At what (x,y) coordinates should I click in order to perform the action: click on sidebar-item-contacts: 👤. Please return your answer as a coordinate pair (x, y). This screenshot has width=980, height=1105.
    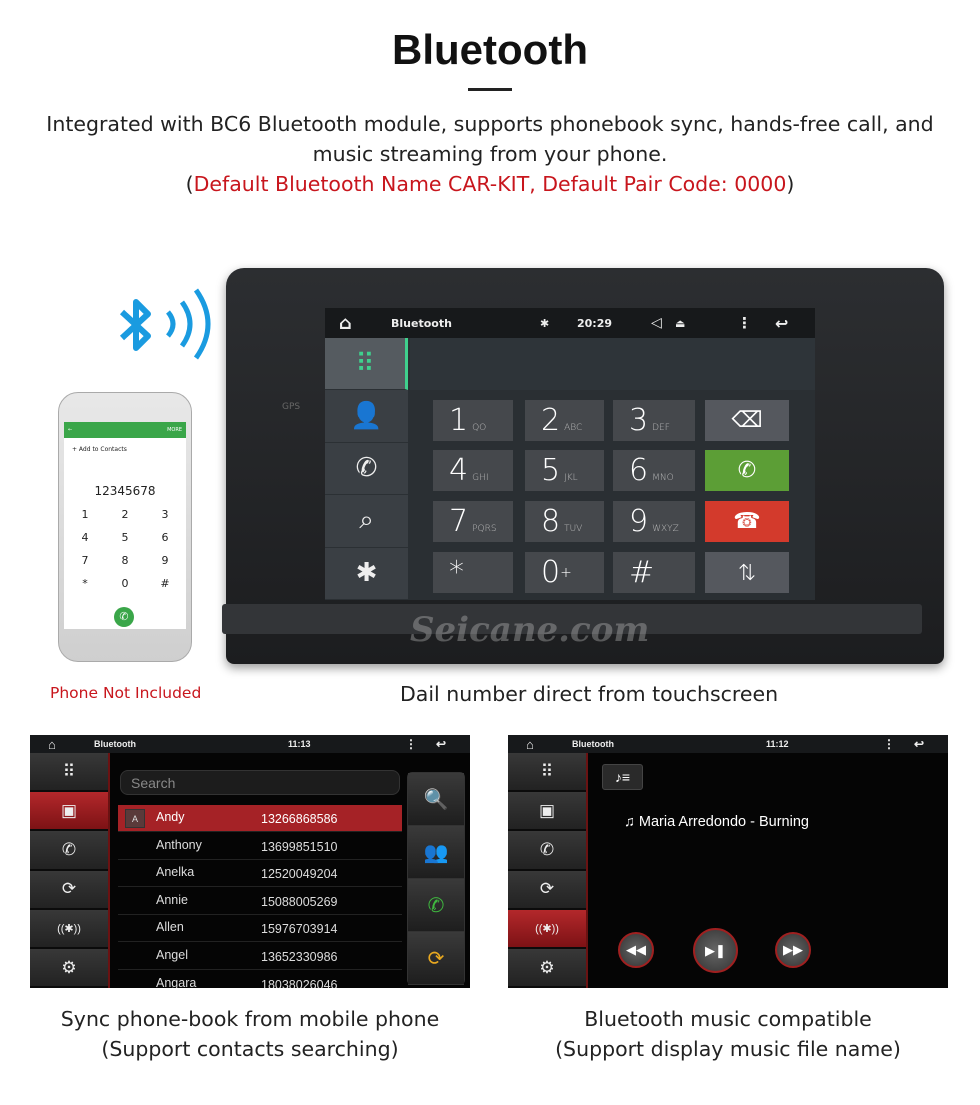
    Looking at the image, I should click on (366, 416).